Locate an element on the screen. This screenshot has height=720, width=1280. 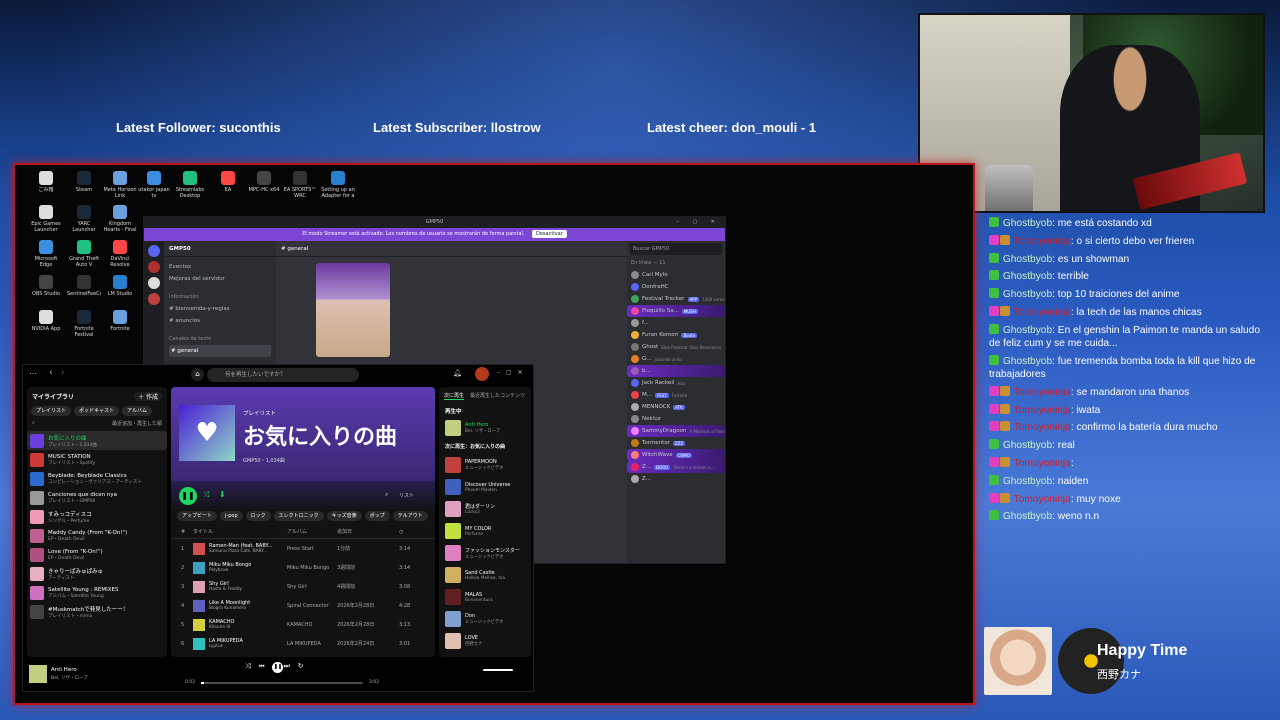
genre-chip: j-pop is located at coordinates (231, 516).